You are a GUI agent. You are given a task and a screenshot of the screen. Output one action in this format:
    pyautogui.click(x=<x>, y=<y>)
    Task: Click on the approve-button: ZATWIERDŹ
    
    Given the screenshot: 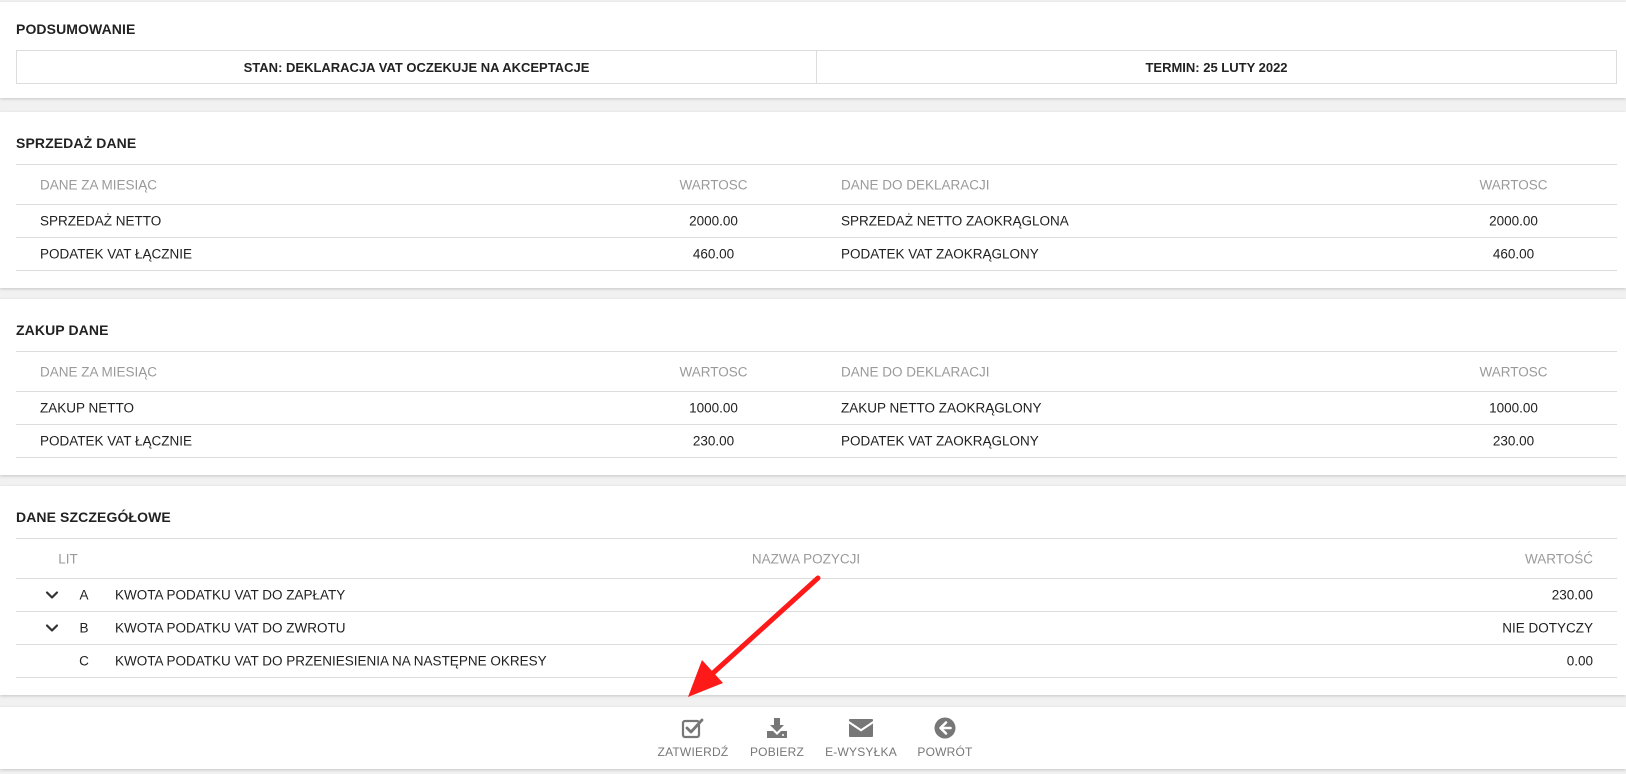 What is the action you would take?
    pyautogui.click(x=693, y=739)
    